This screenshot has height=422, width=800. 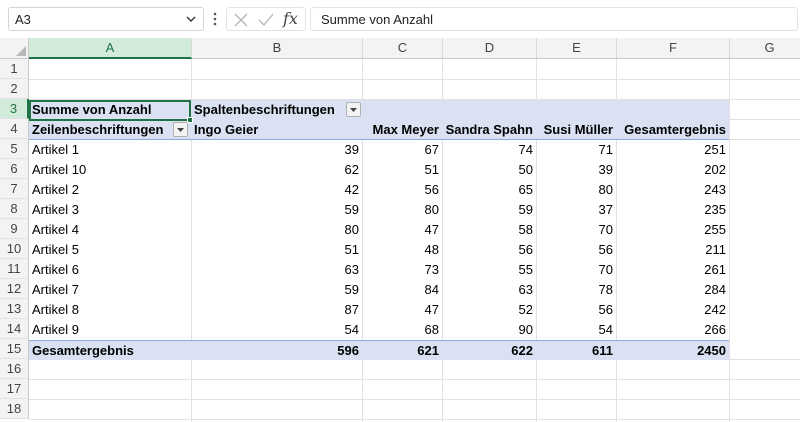 What do you see at coordinates (276, 190) in the screenshot?
I see `pivot-cell: 42` at bounding box center [276, 190].